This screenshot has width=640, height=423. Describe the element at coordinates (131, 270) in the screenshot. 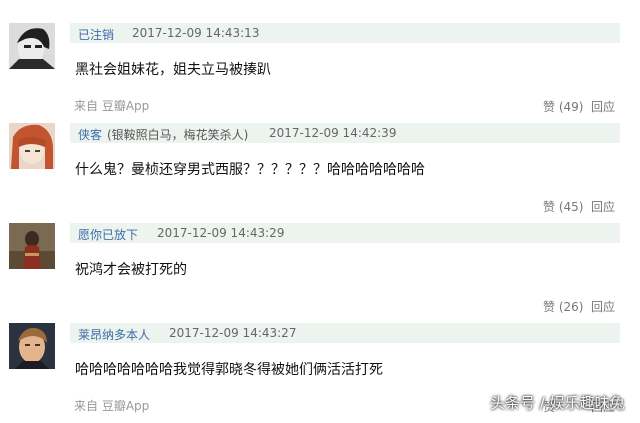

I see `comment-text: 祝鸿才会被打死的` at that location.